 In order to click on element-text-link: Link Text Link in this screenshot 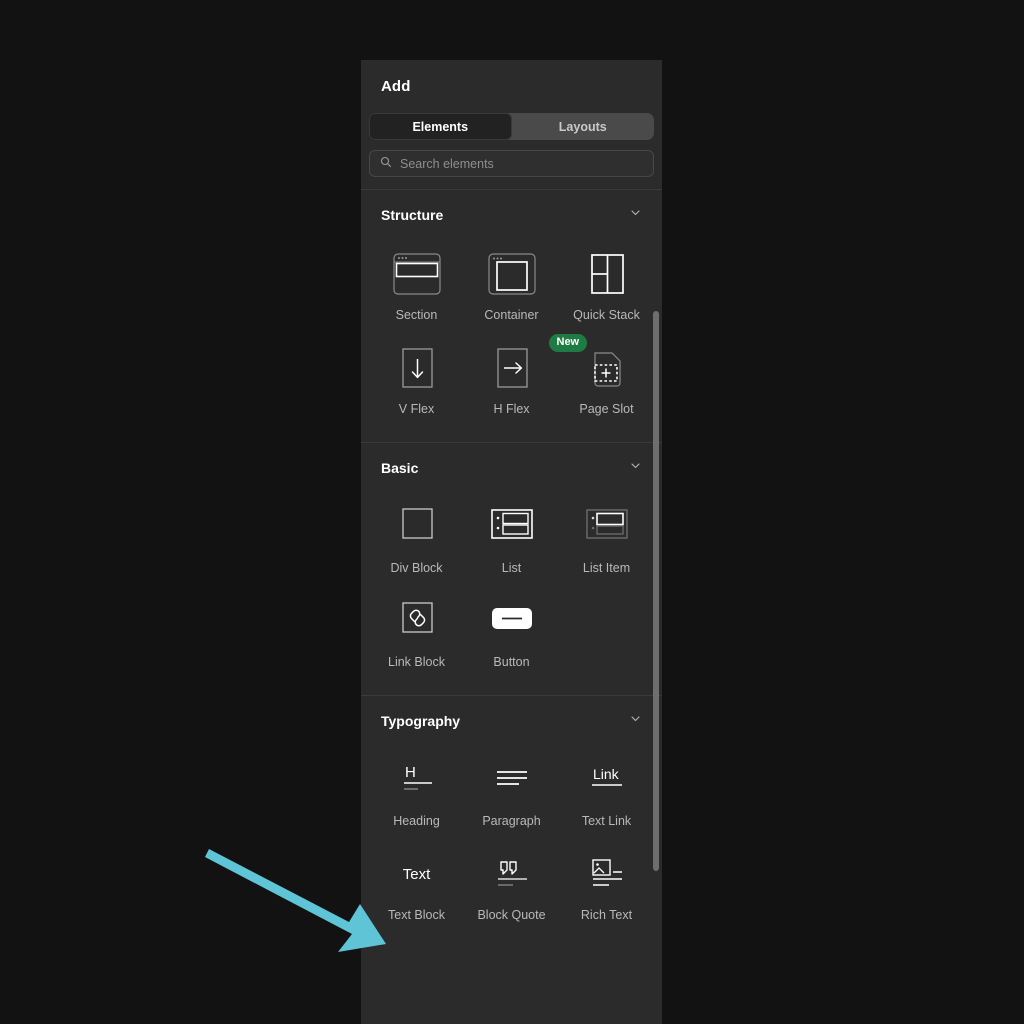, I will do `click(606, 789)`.